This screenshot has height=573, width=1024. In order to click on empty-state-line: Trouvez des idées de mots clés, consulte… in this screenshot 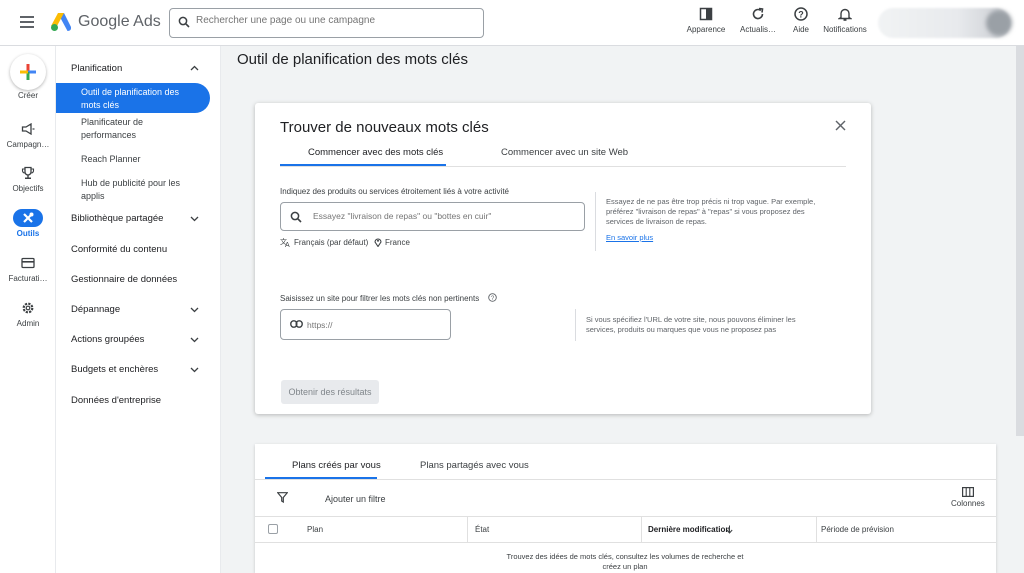, I will do `click(625, 556)`.